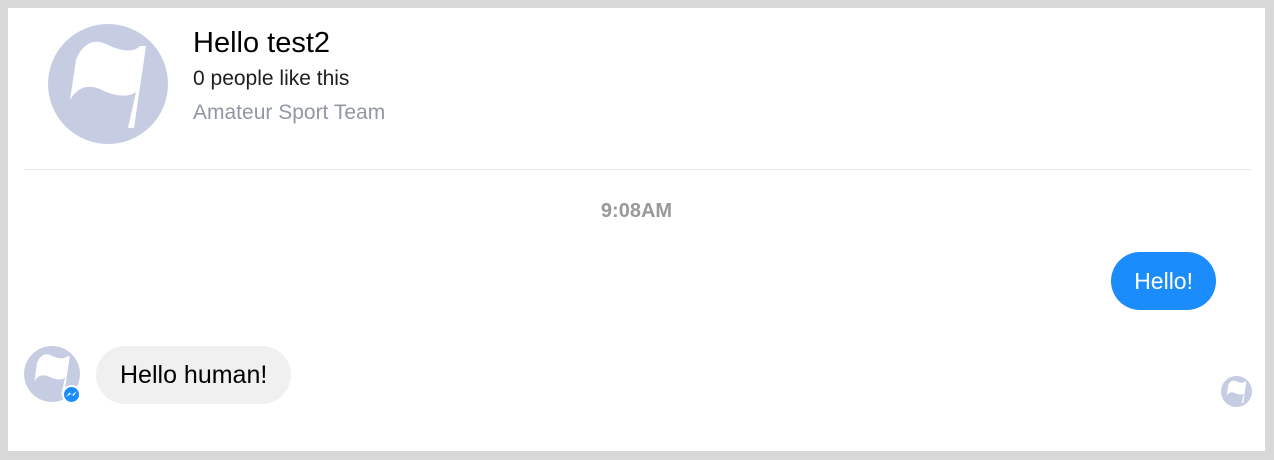 This screenshot has width=1274, height=460. I want to click on messenger-badge, so click(71, 394).